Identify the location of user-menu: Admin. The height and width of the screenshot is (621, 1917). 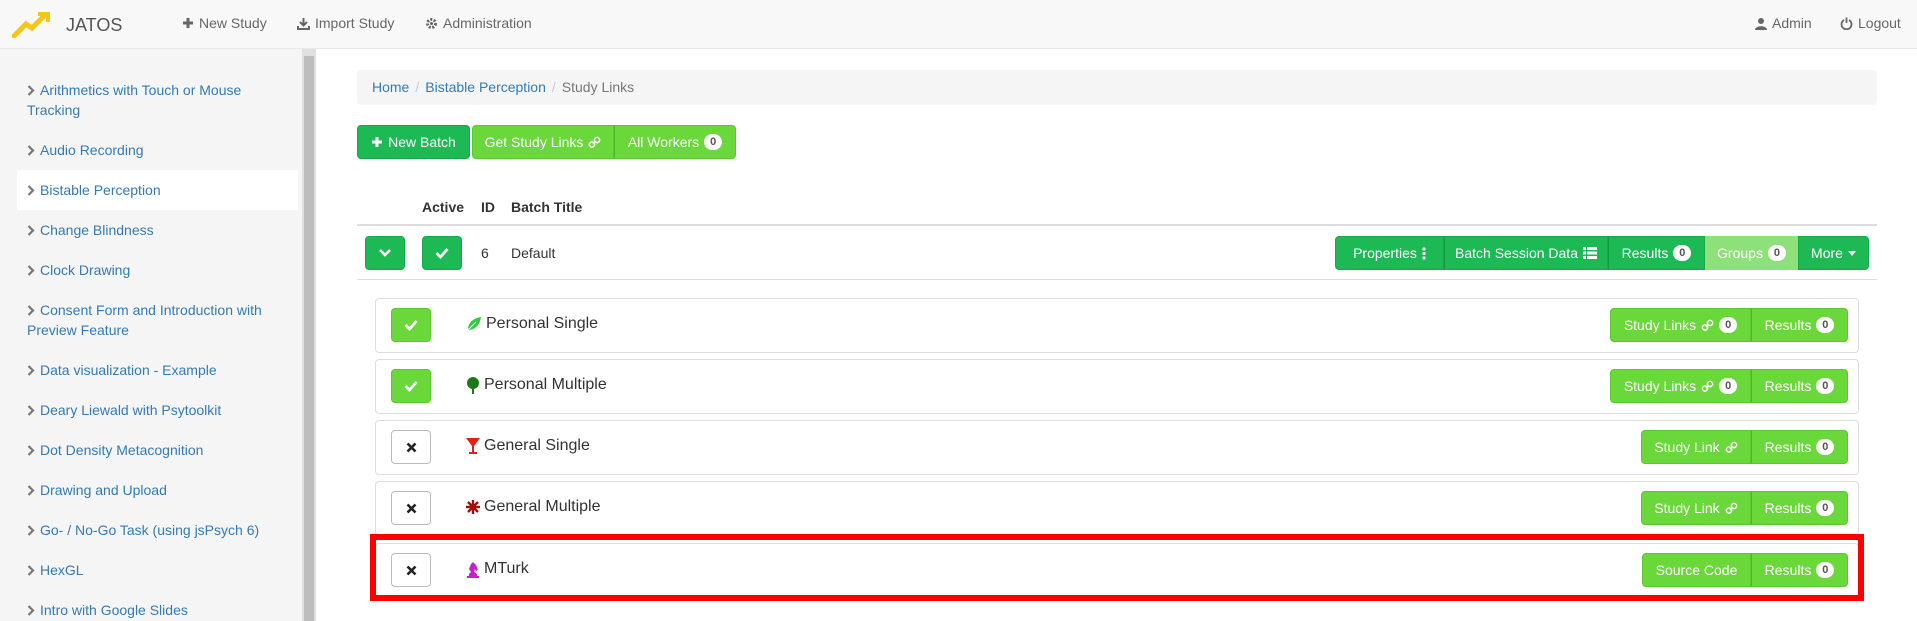
(1783, 23).